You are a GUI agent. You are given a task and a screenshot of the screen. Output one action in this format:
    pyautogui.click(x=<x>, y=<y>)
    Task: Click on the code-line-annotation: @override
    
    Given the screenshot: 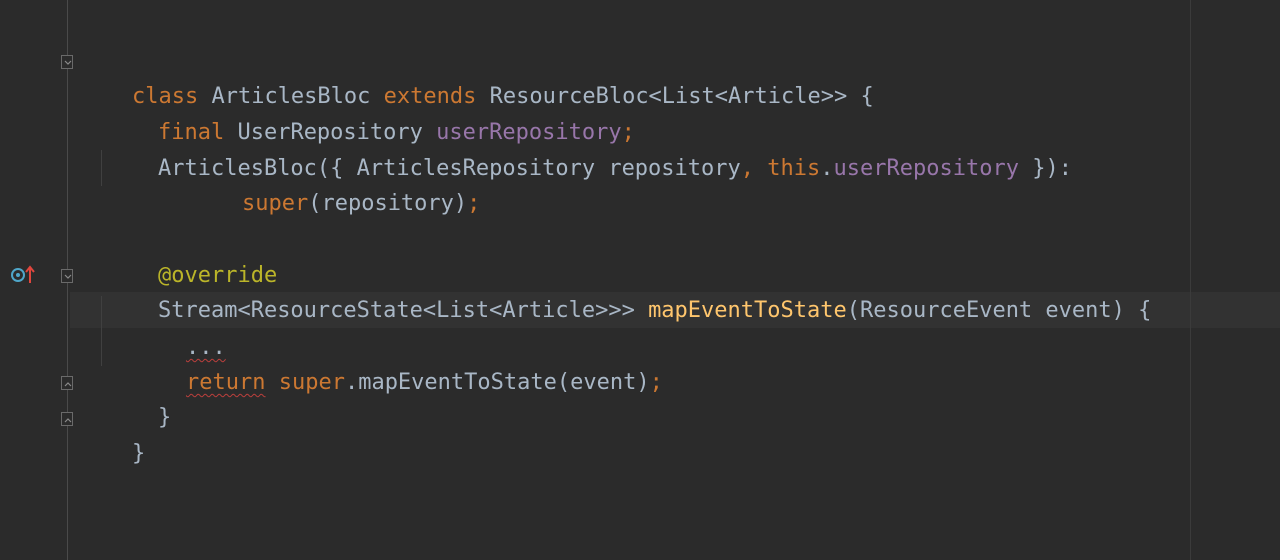 What is the action you would take?
    pyautogui.click(x=191, y=255)
    